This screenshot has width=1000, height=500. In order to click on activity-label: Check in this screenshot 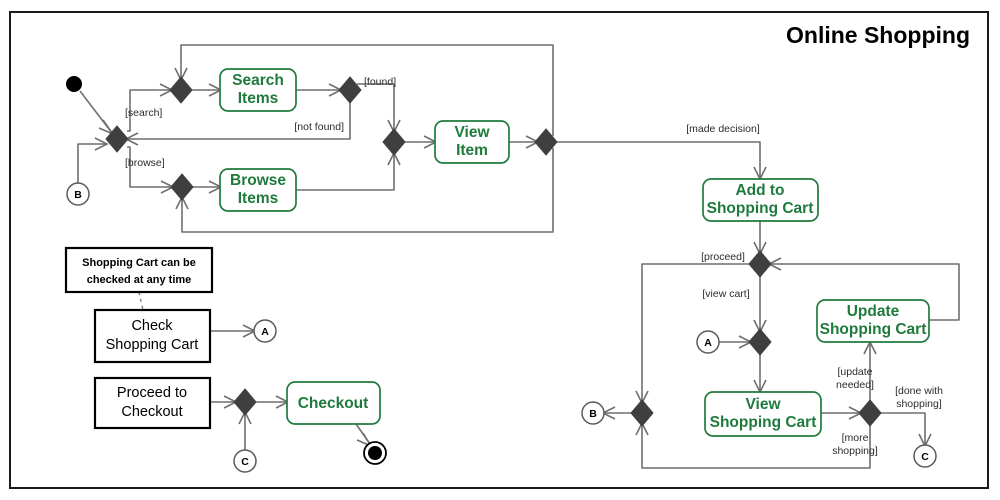, I will do `click(152, 326)`.